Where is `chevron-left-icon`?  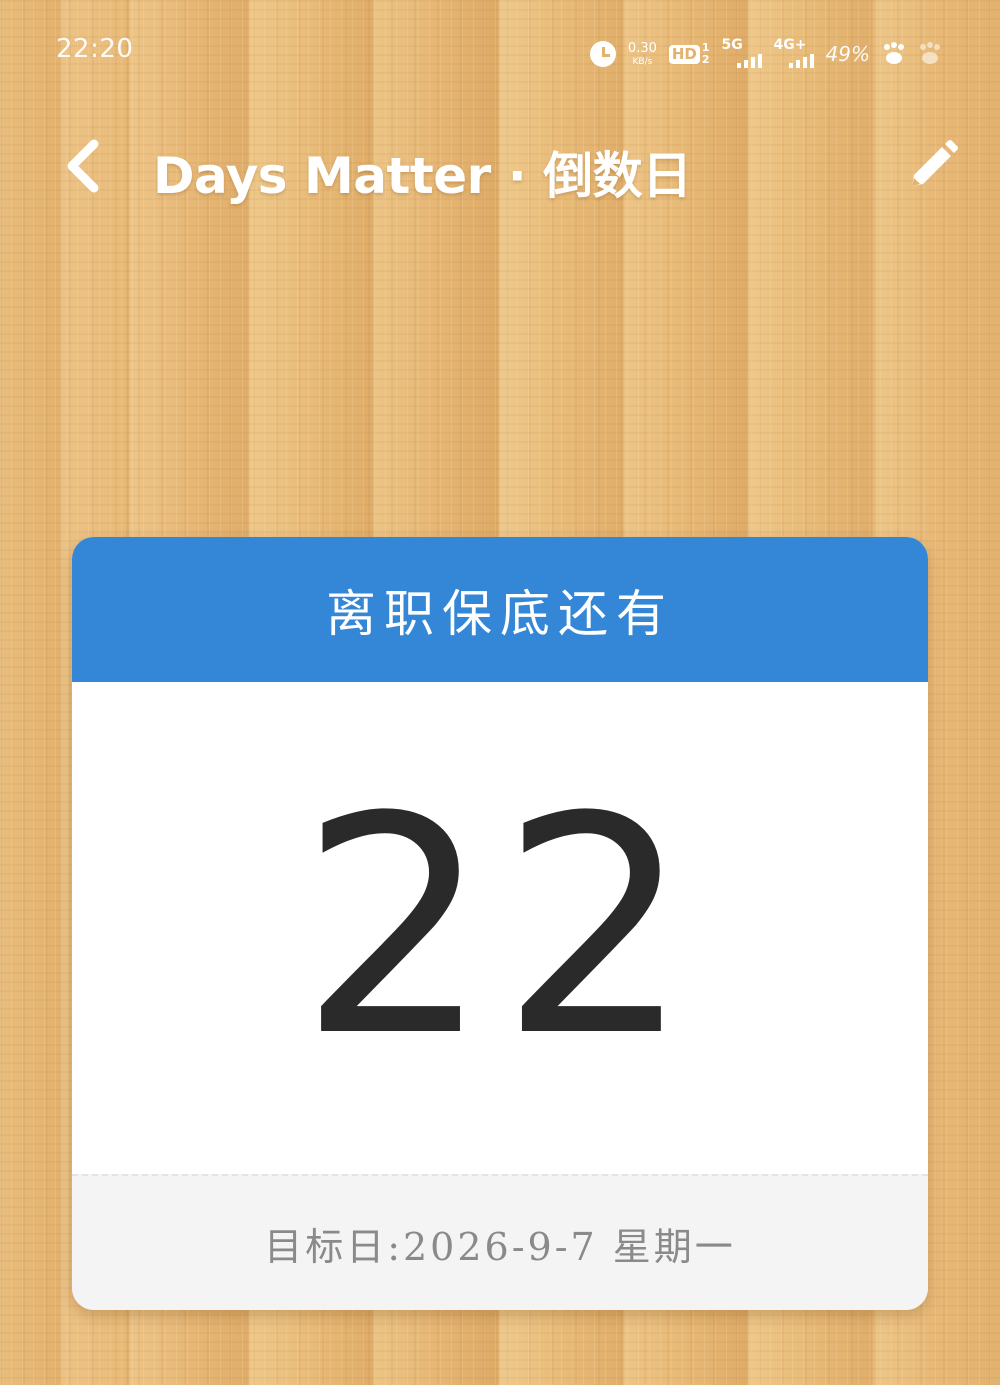
chevron-left-icon is located at coordinates (83, 166).